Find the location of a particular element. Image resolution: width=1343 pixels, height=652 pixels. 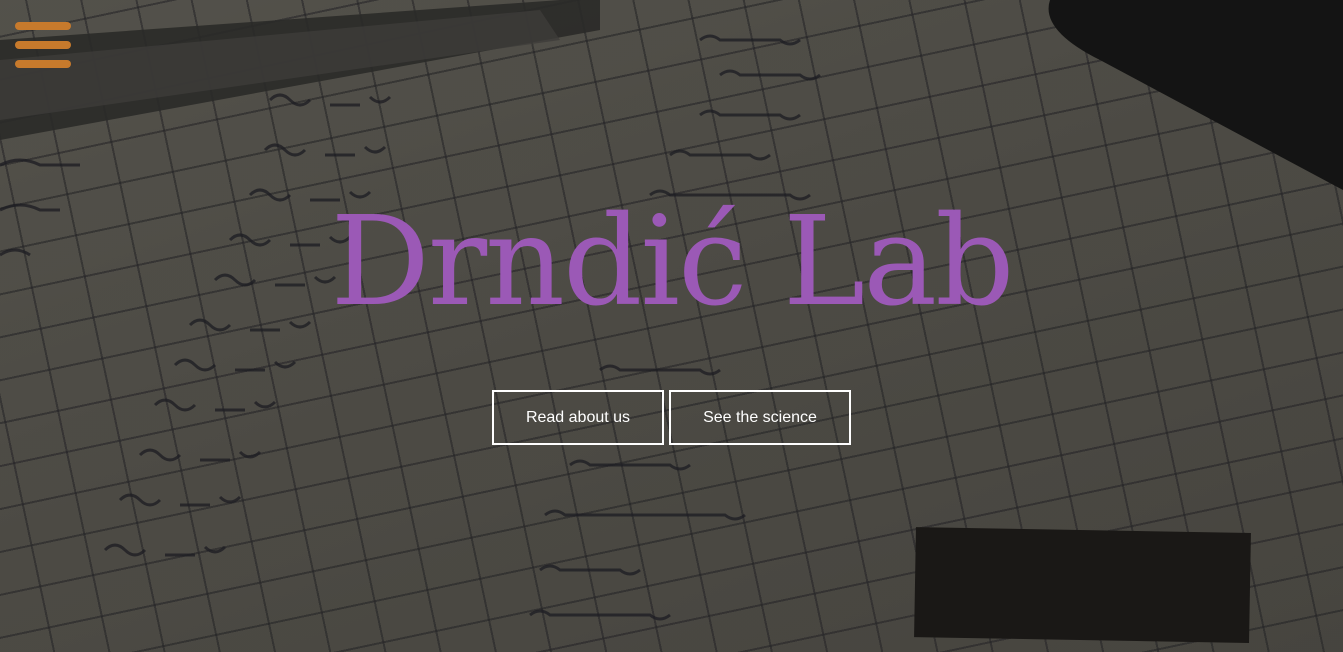

see-the-science-button: See the science is located at coordinates (760, 417).